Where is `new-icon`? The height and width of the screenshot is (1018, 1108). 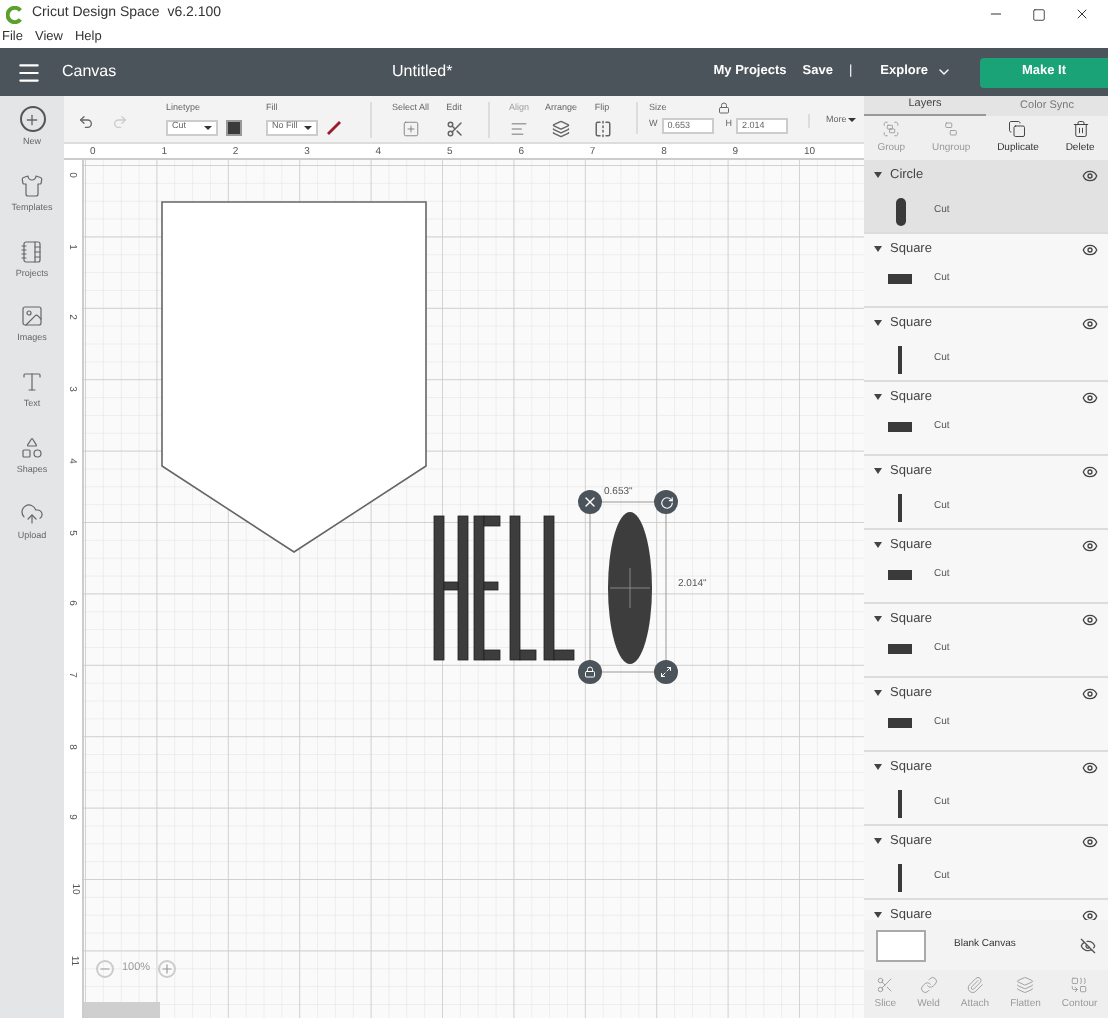
new-icon is located at coordinates (32, 119).